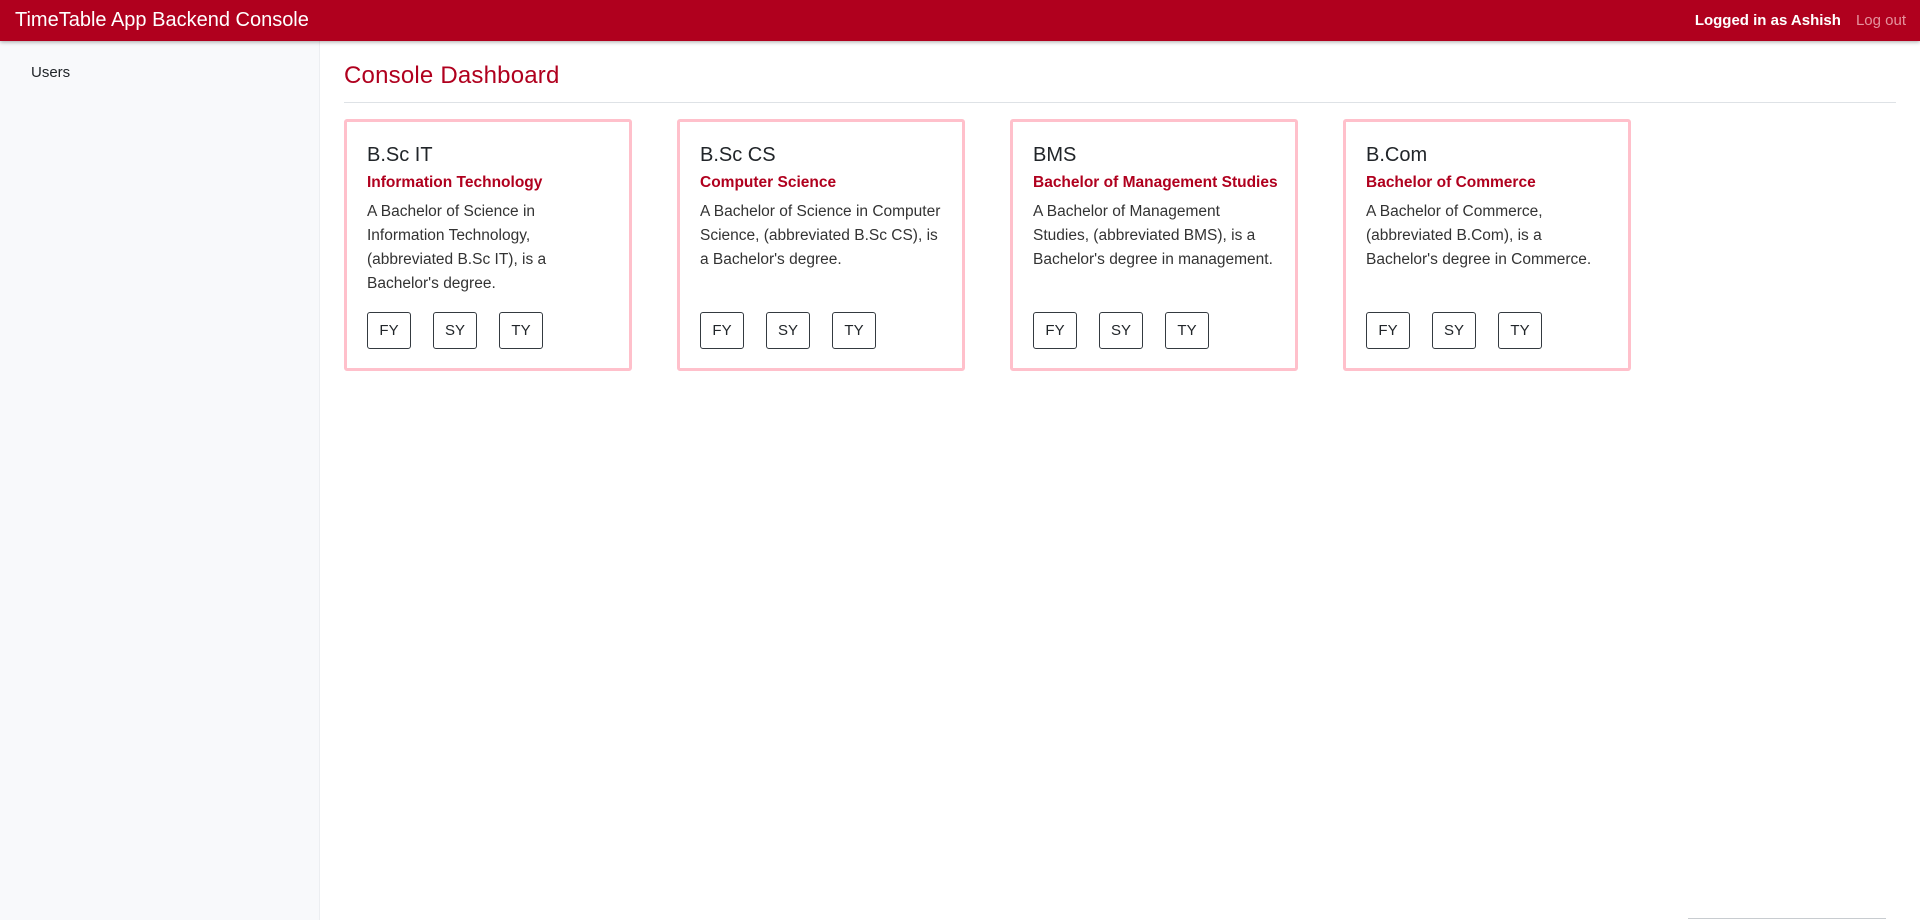 Image resolution: width=1920 pixels, height=920 pixels. Describe the element at coordinates (1787, 918) in the screenshot. I see `bottom-scroll-edge` at that location.